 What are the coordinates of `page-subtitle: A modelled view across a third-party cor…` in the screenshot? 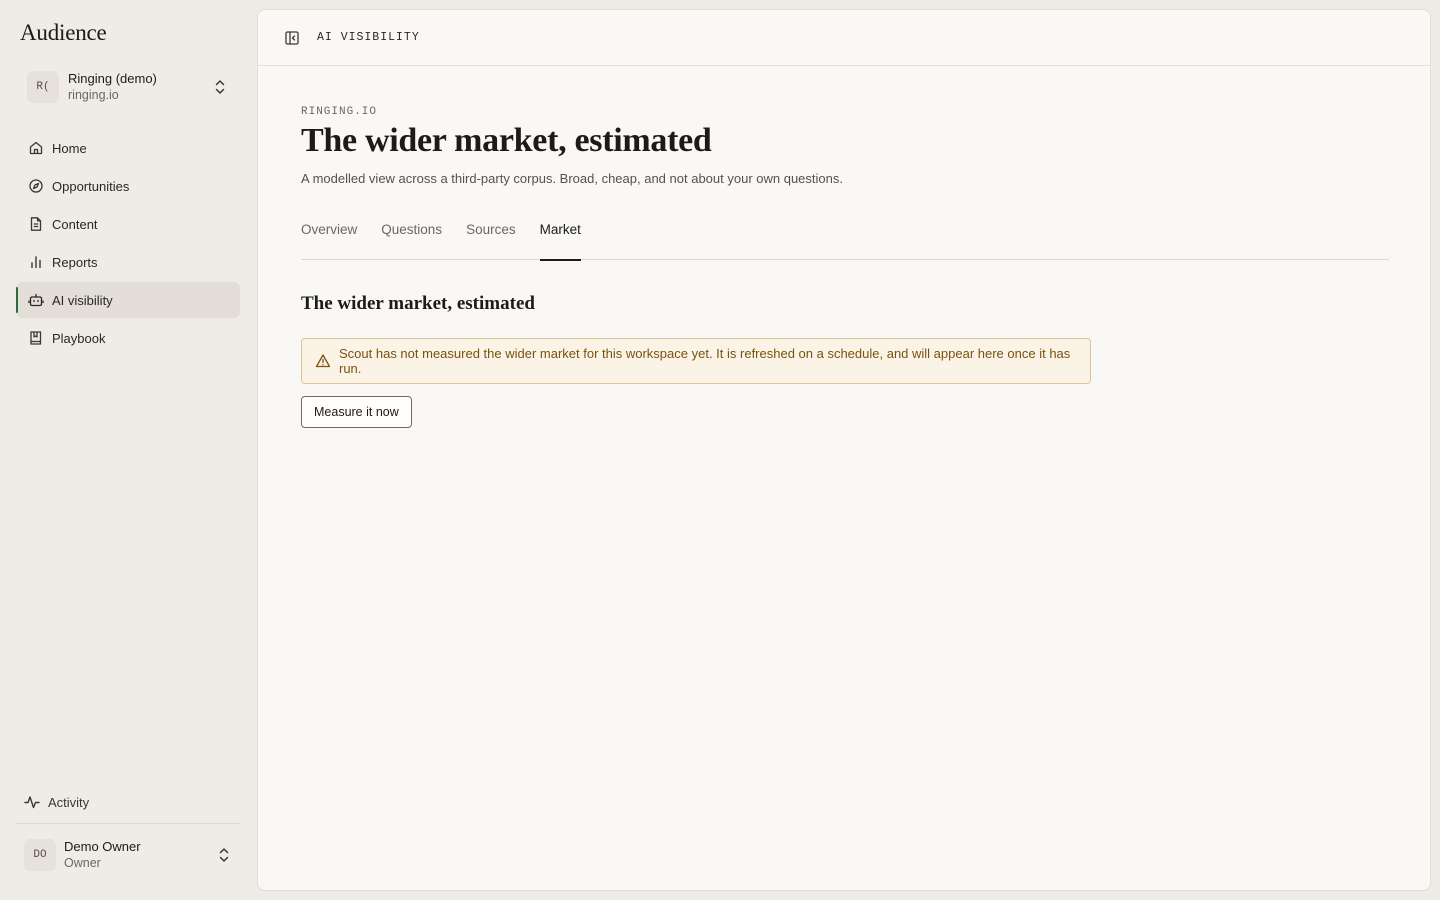 It's located at (572, 178).